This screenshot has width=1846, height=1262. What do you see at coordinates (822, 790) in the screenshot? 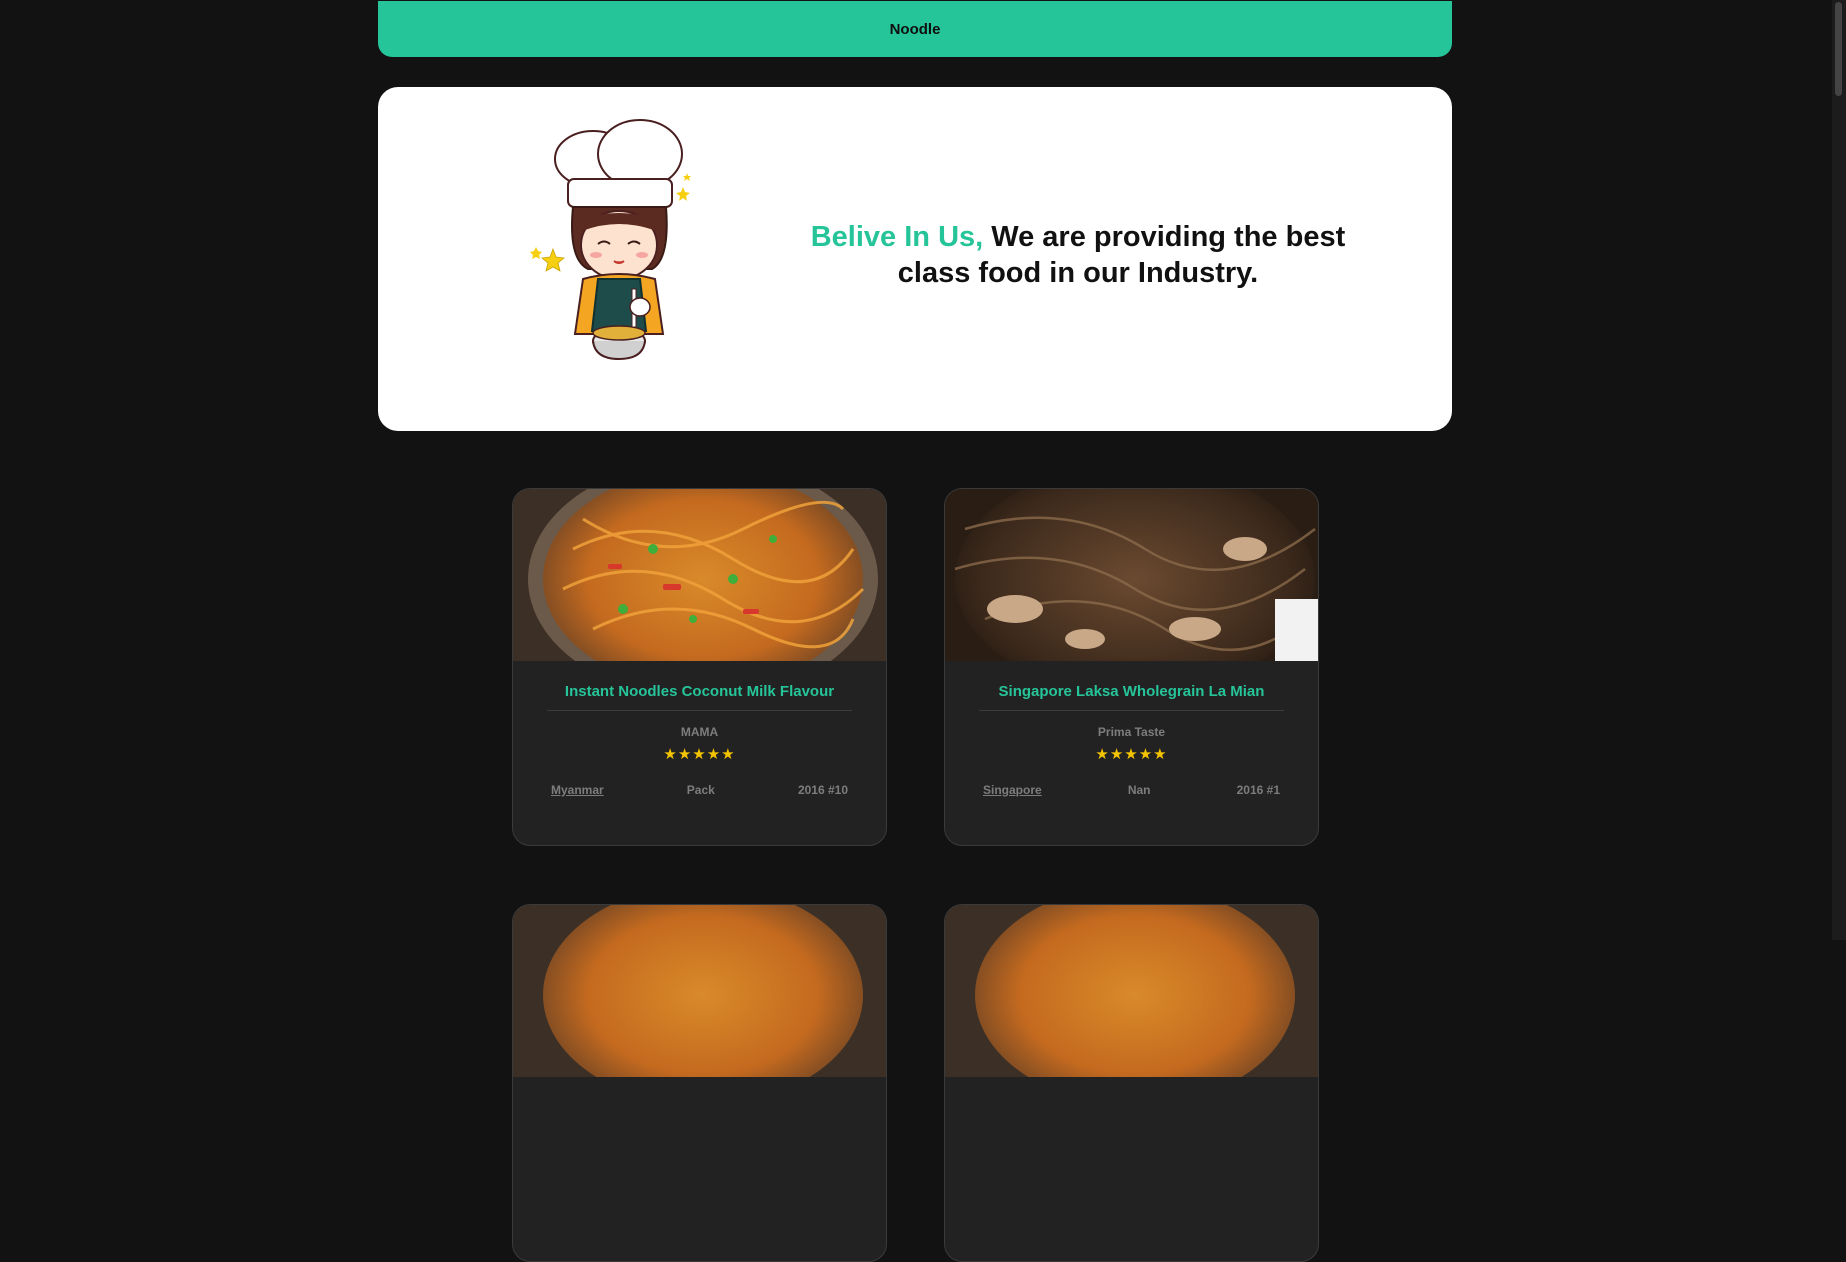
I see `top-ten-label: 2016 #10` at bounding box center [822, 790].